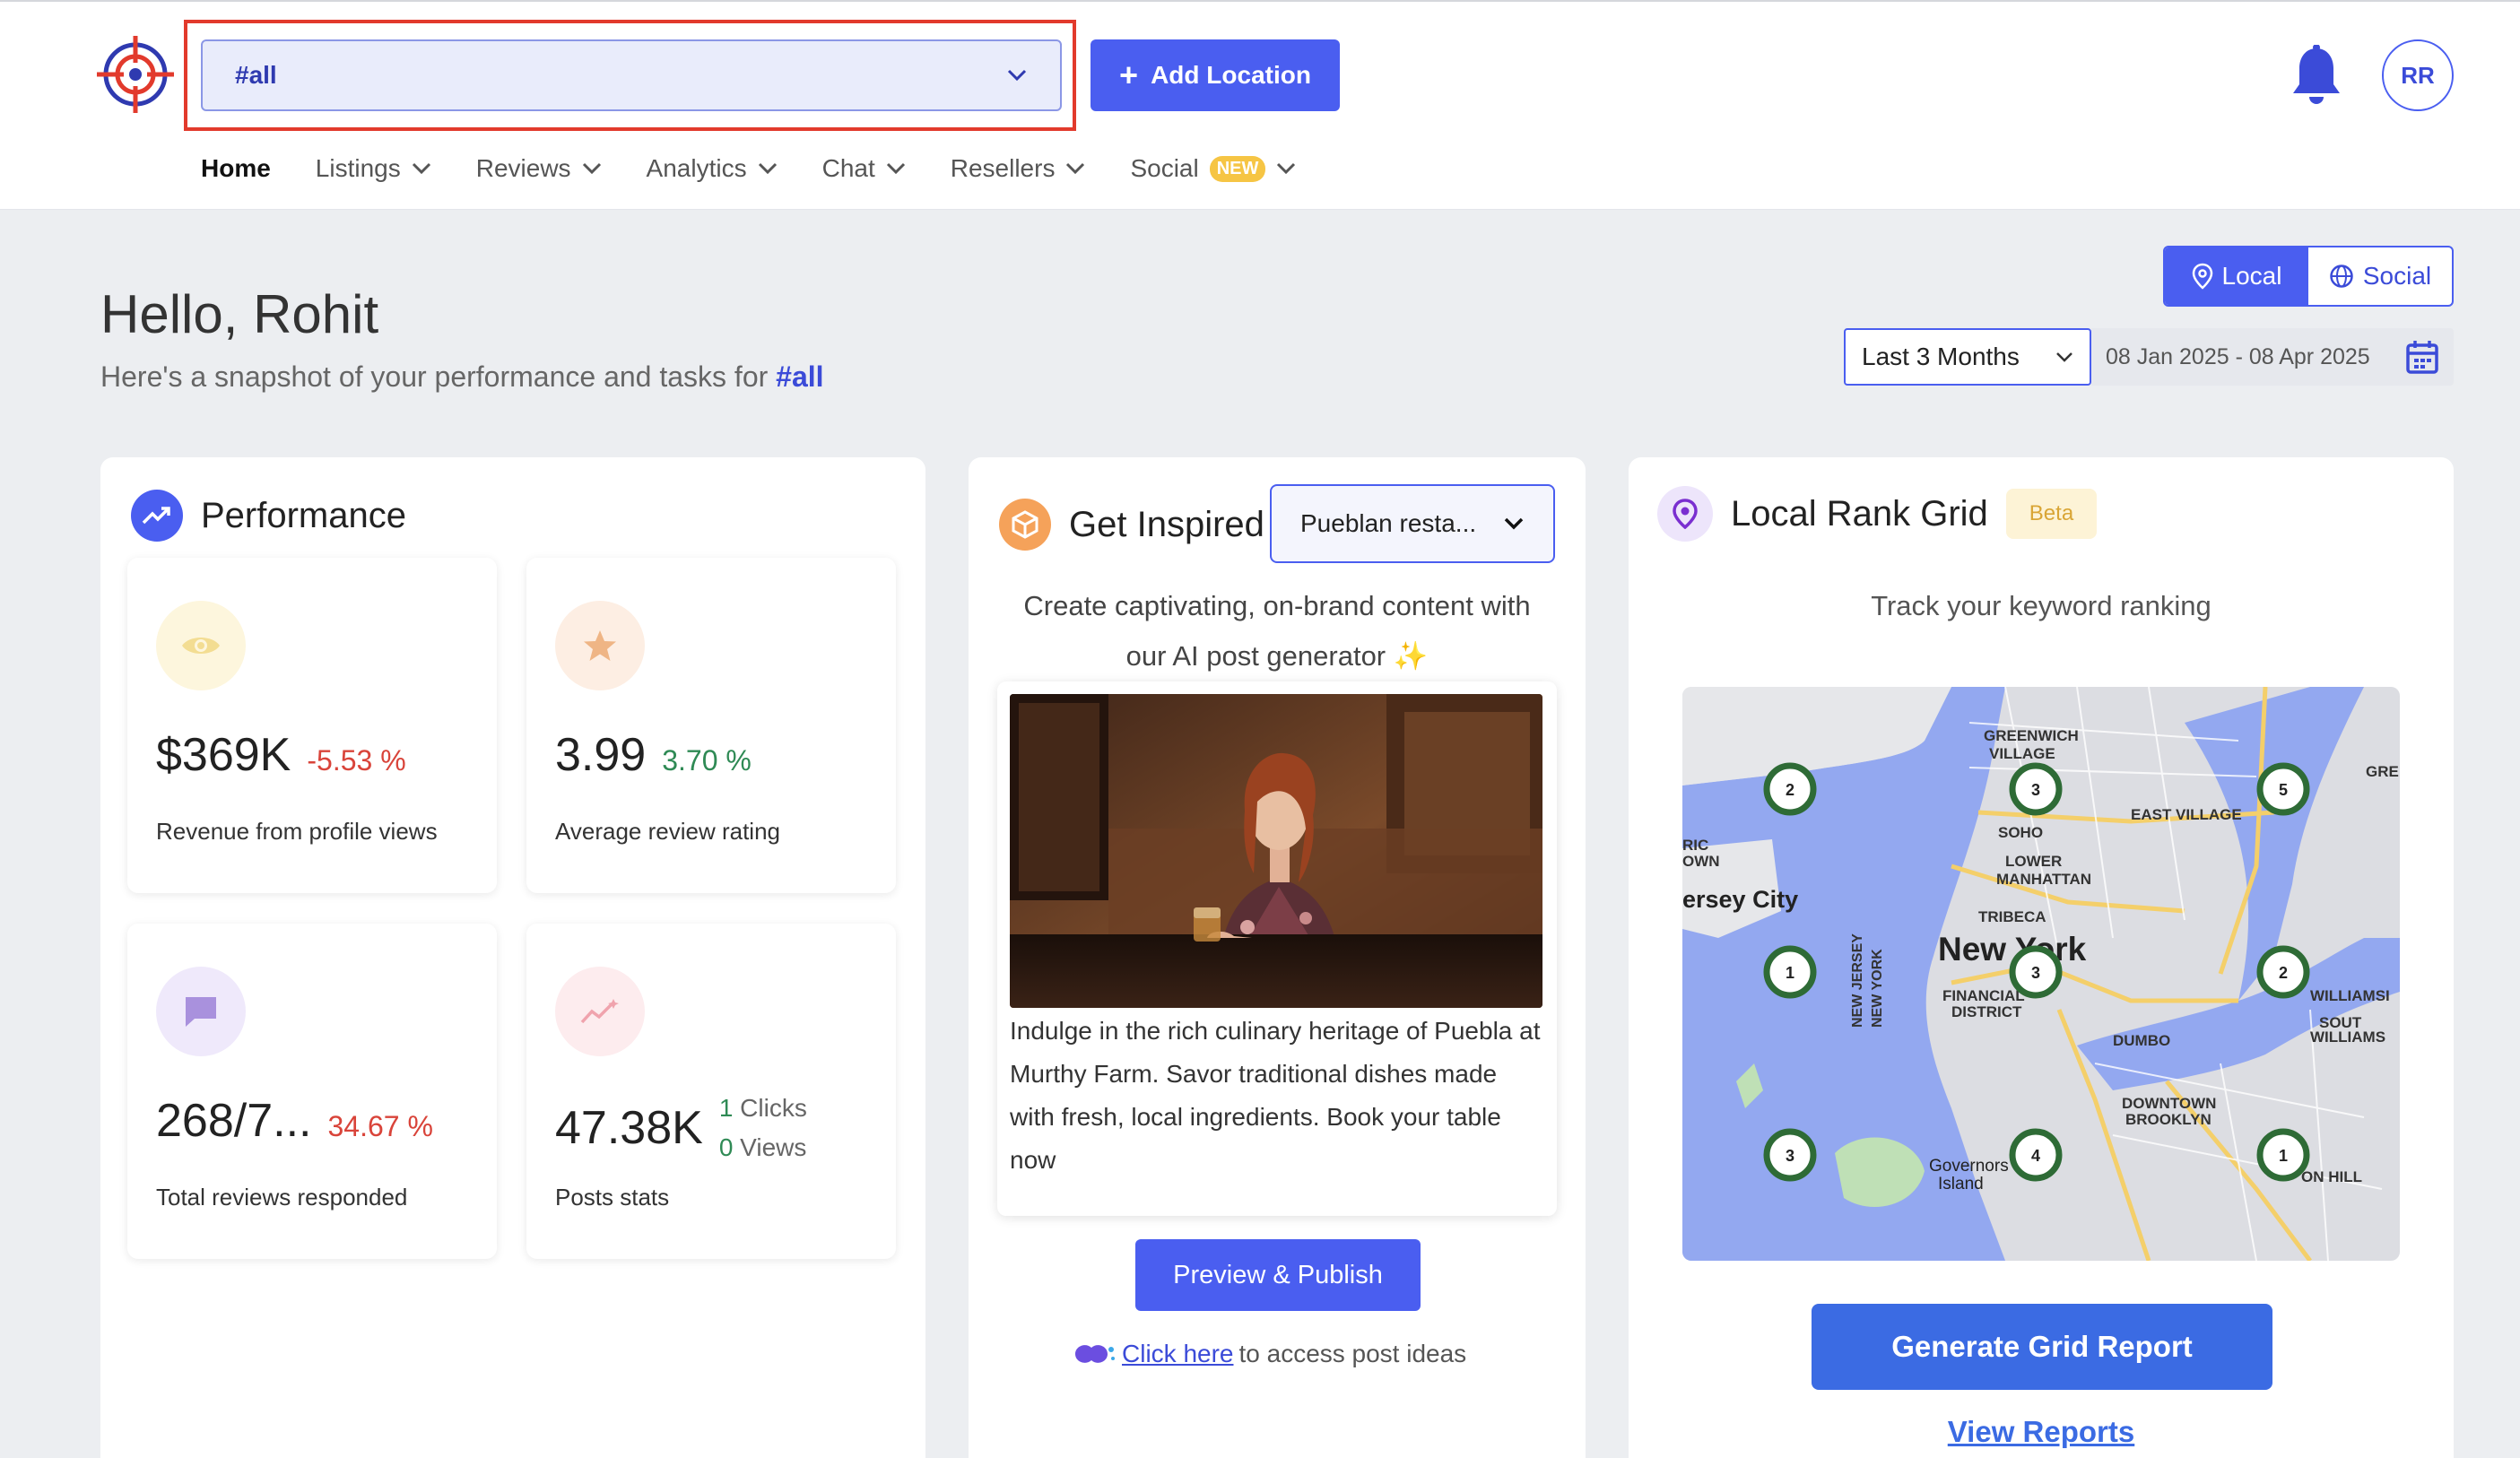 The image size is (2520, 1458). Describe the element at coordinates (312, 725) in the screenshot. I see `stat-revenue: $369K -5.53 % Revenue from profile views` at that location.